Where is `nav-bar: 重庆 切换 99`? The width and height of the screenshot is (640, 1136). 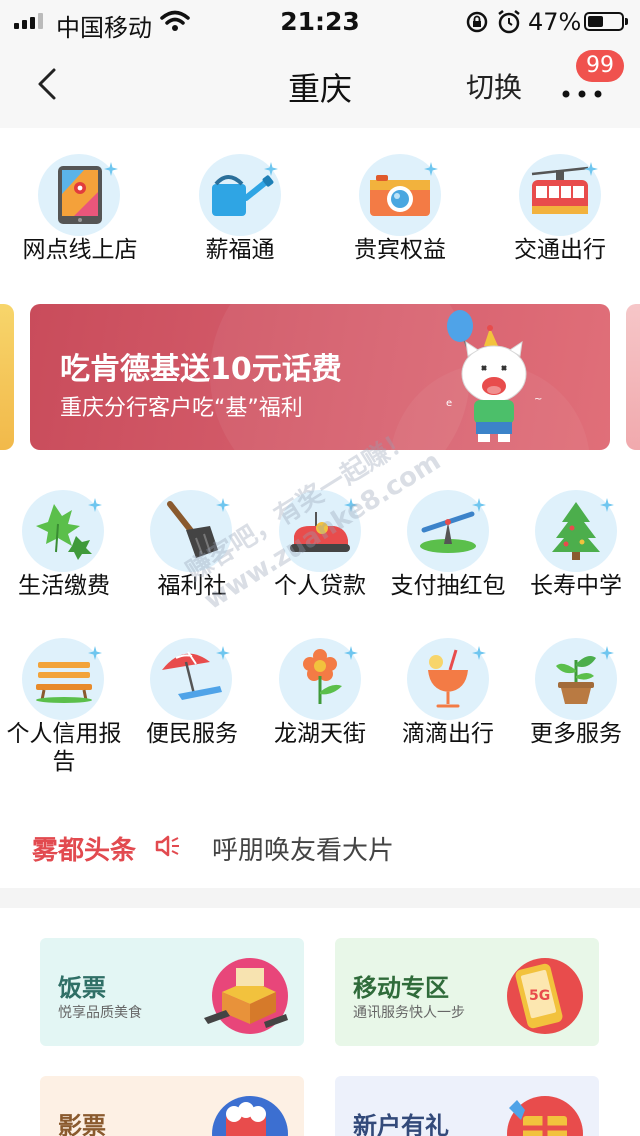 nav-bar: 重庆 切换 99 is located at coordinates (320, 85).